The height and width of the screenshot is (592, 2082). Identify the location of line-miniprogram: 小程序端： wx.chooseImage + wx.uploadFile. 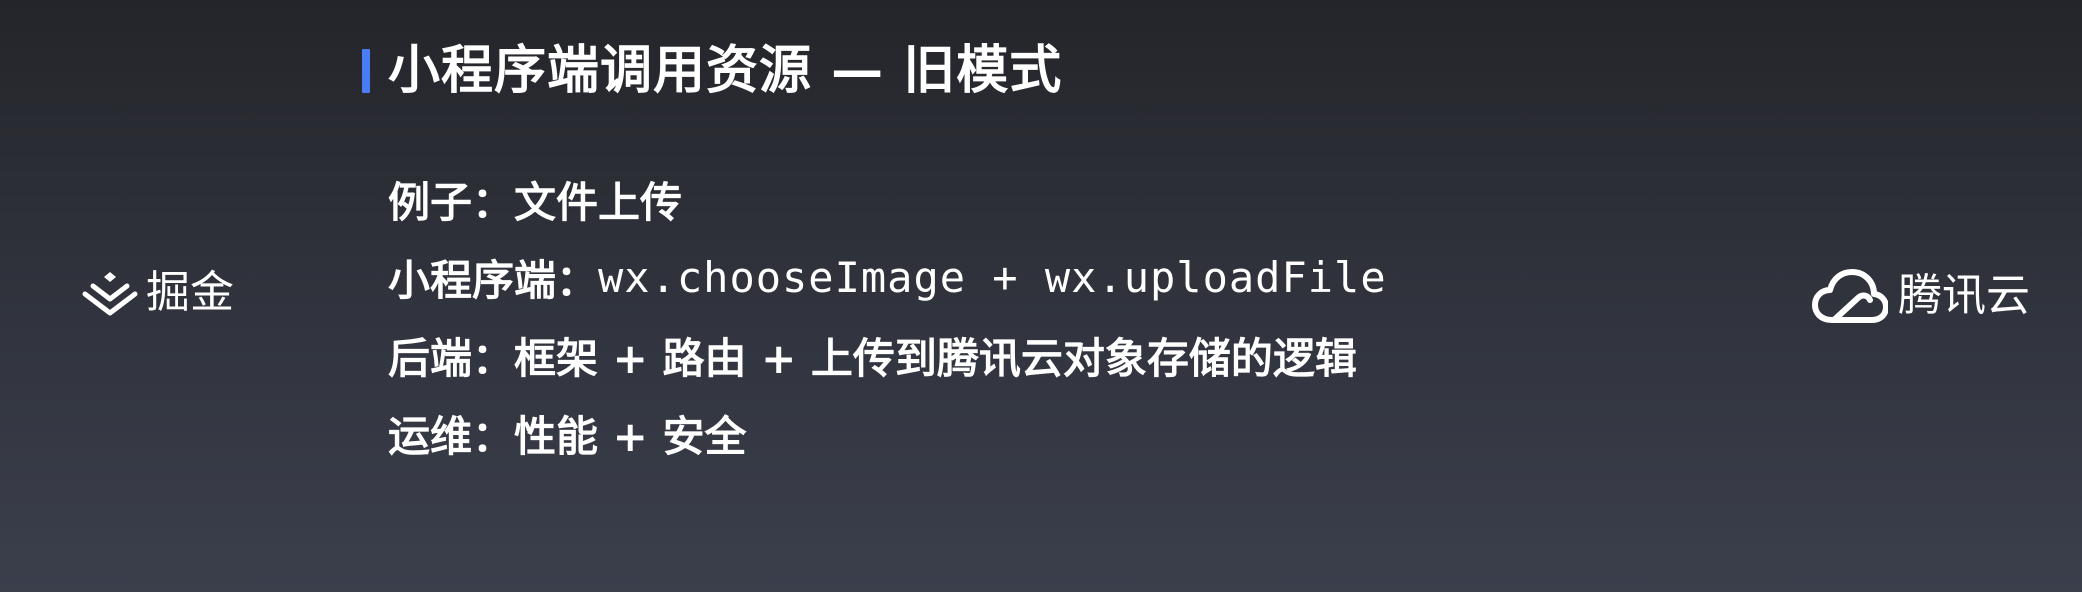
(887, 277).